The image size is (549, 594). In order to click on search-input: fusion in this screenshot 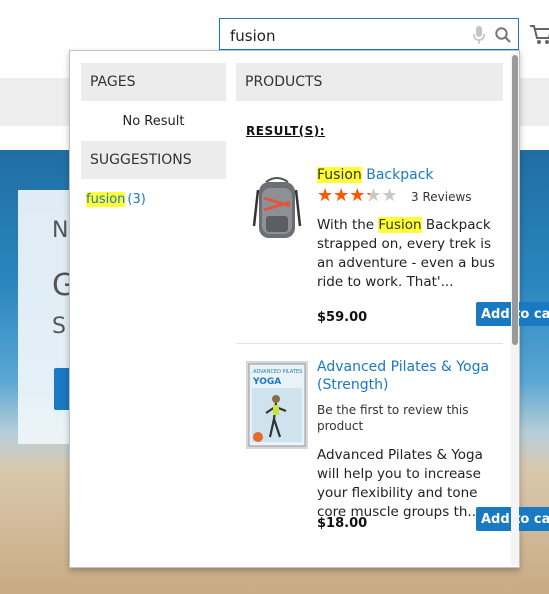, I will do `click(252, 36)`.